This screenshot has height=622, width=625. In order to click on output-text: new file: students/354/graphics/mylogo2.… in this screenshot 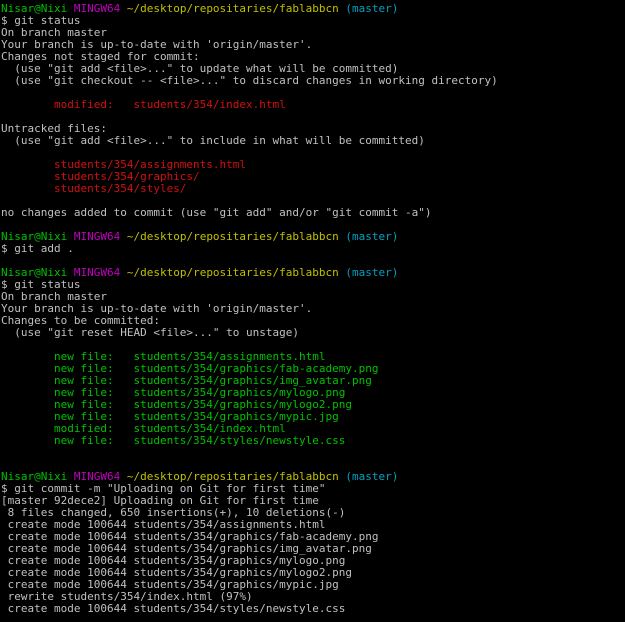, I will do `click(176, 405)`.